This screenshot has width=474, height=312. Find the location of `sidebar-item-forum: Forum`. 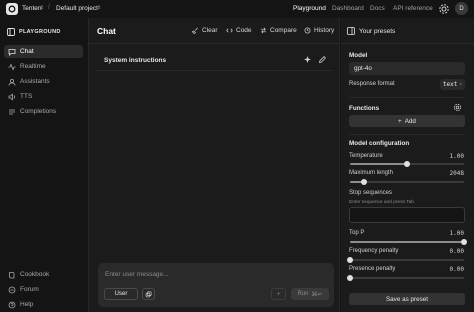

sidebar-item-forum: Forum is located at coordinates (43, 289).